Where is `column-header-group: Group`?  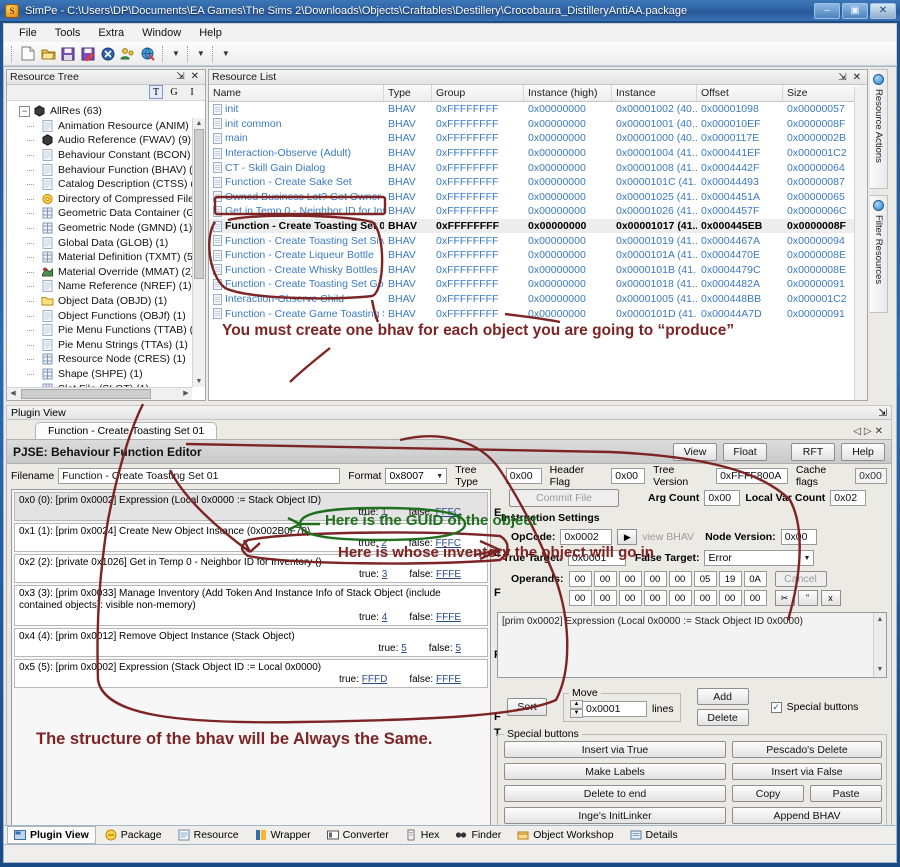 column-header-group: Group is located at coordinates (478, 93).